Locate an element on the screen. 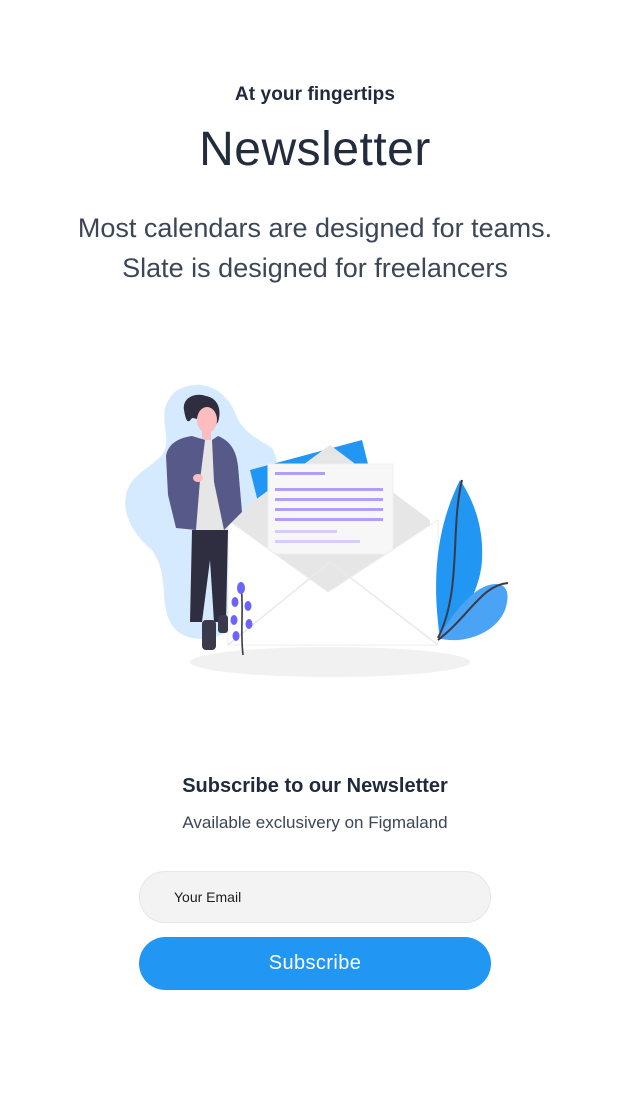 The height and width of the screenshot is (1105, 630). person-neck is located at coordinates (206, 435).